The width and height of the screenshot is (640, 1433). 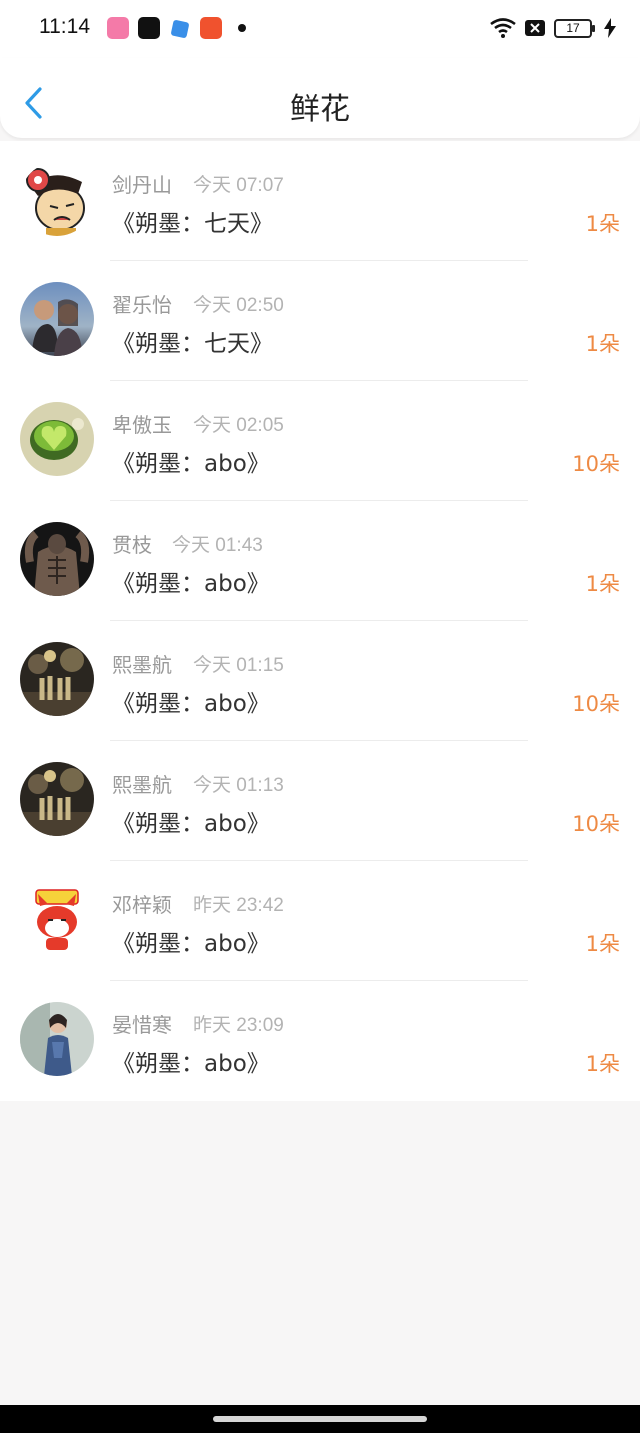 What do you see at coordinates (217, 545) in the screenshot?
I see `gift-time: 今天 01:43` at bounding box center [217, 545].